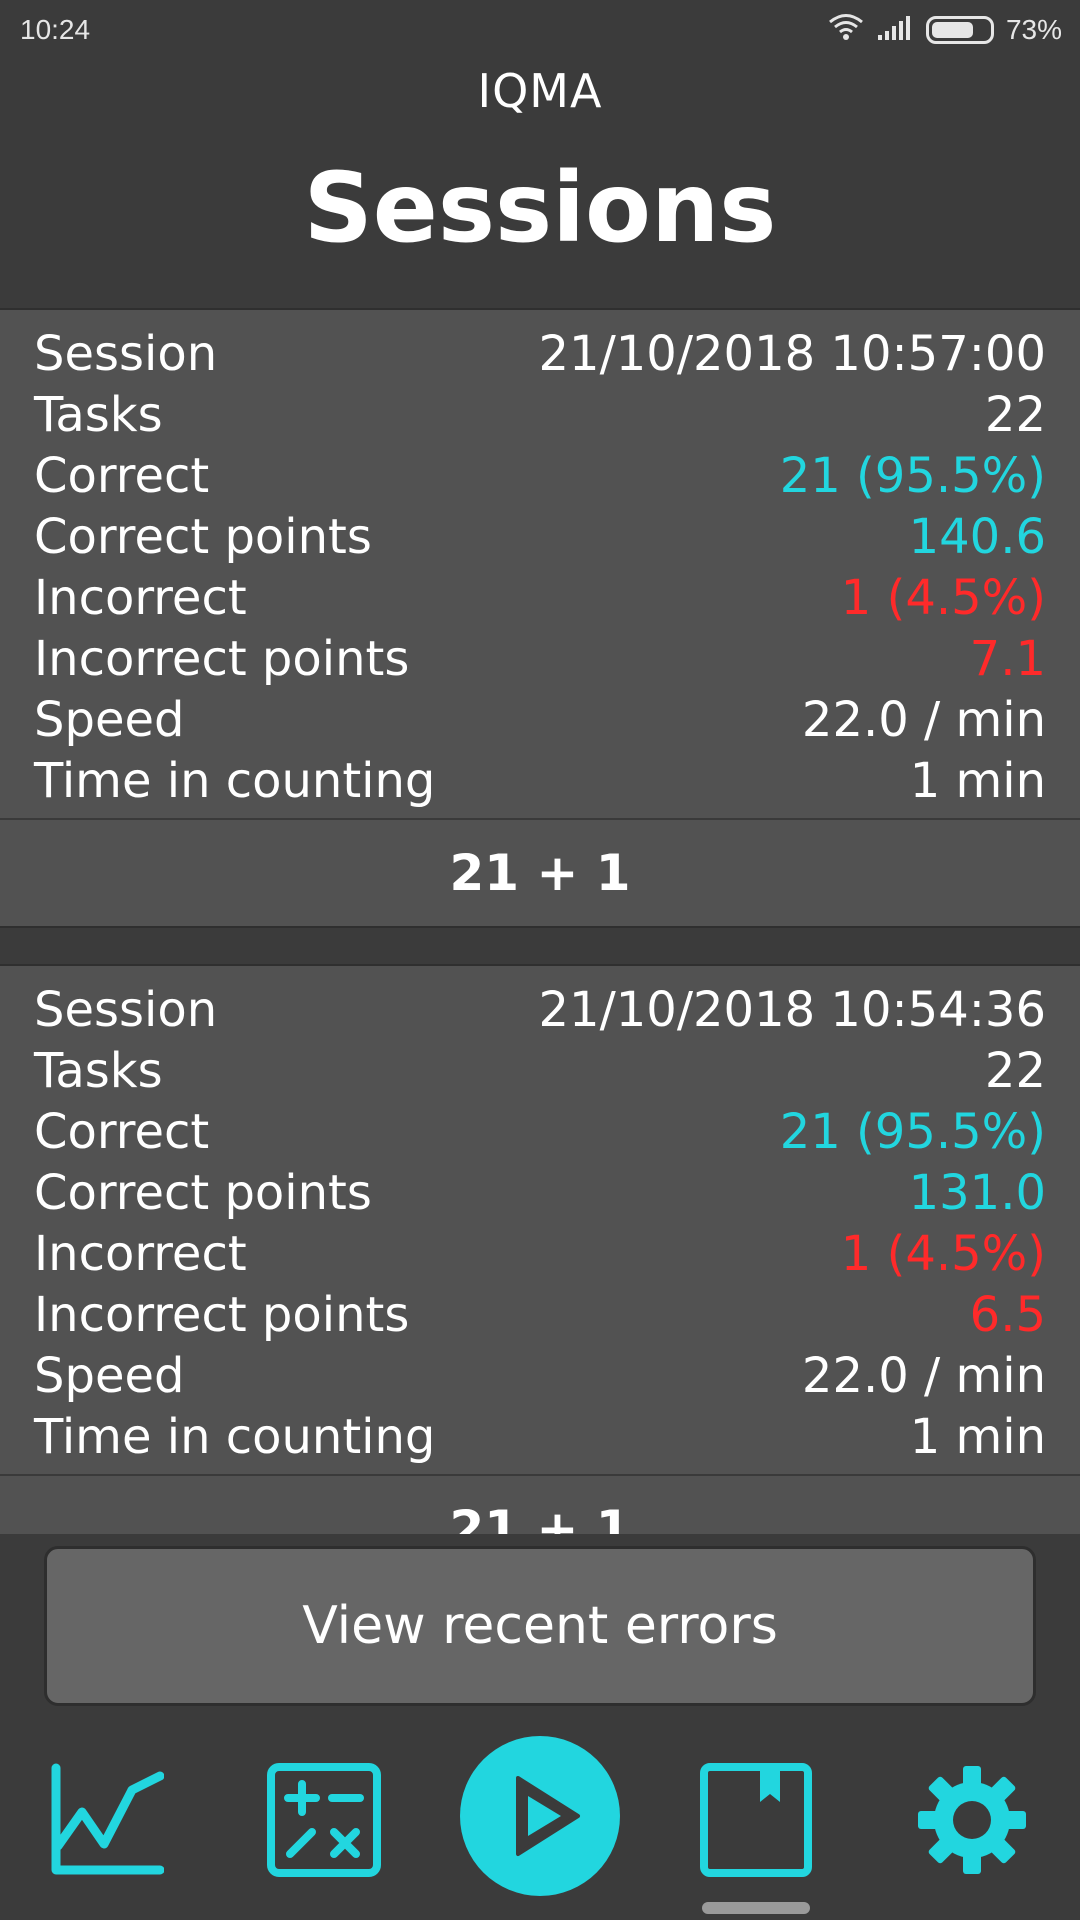 This screenshot has height=1920, width=1080. What do you see at coordinates (1033, 29) in the screenshot?
I see `battery-percent: 73%` at bounding box center [1033, 29].